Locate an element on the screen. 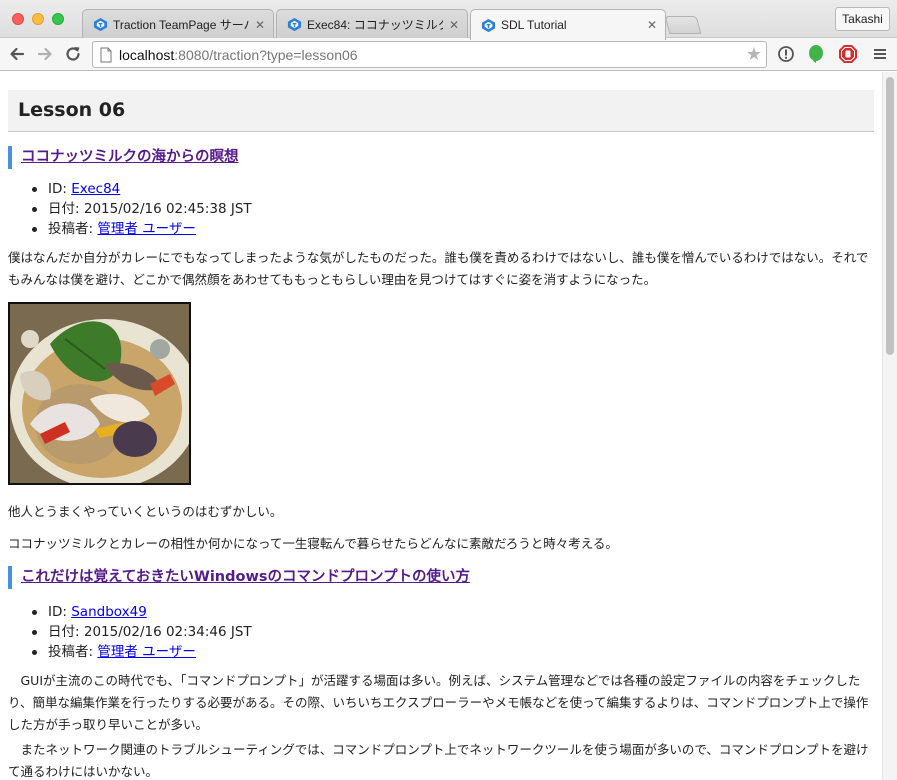 This screenshot has height=780, width=897. forward-arrow-icon is located at coordinates (44, 54).